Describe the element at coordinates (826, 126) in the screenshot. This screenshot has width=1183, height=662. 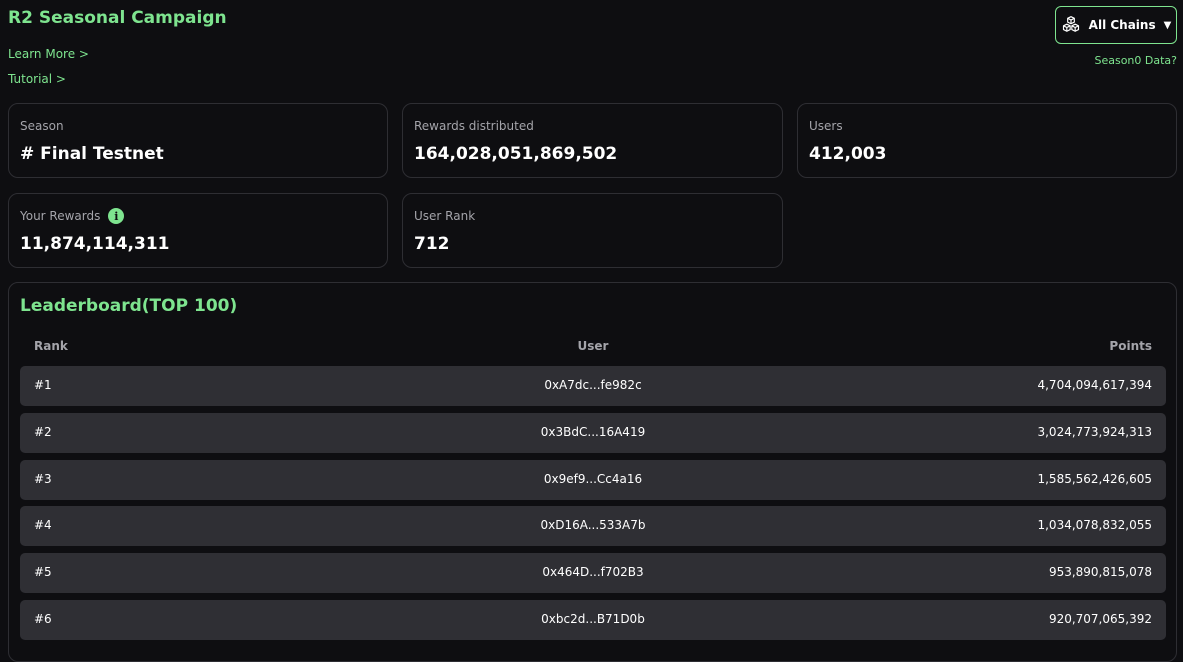
I see `users-label: Users` at that location.